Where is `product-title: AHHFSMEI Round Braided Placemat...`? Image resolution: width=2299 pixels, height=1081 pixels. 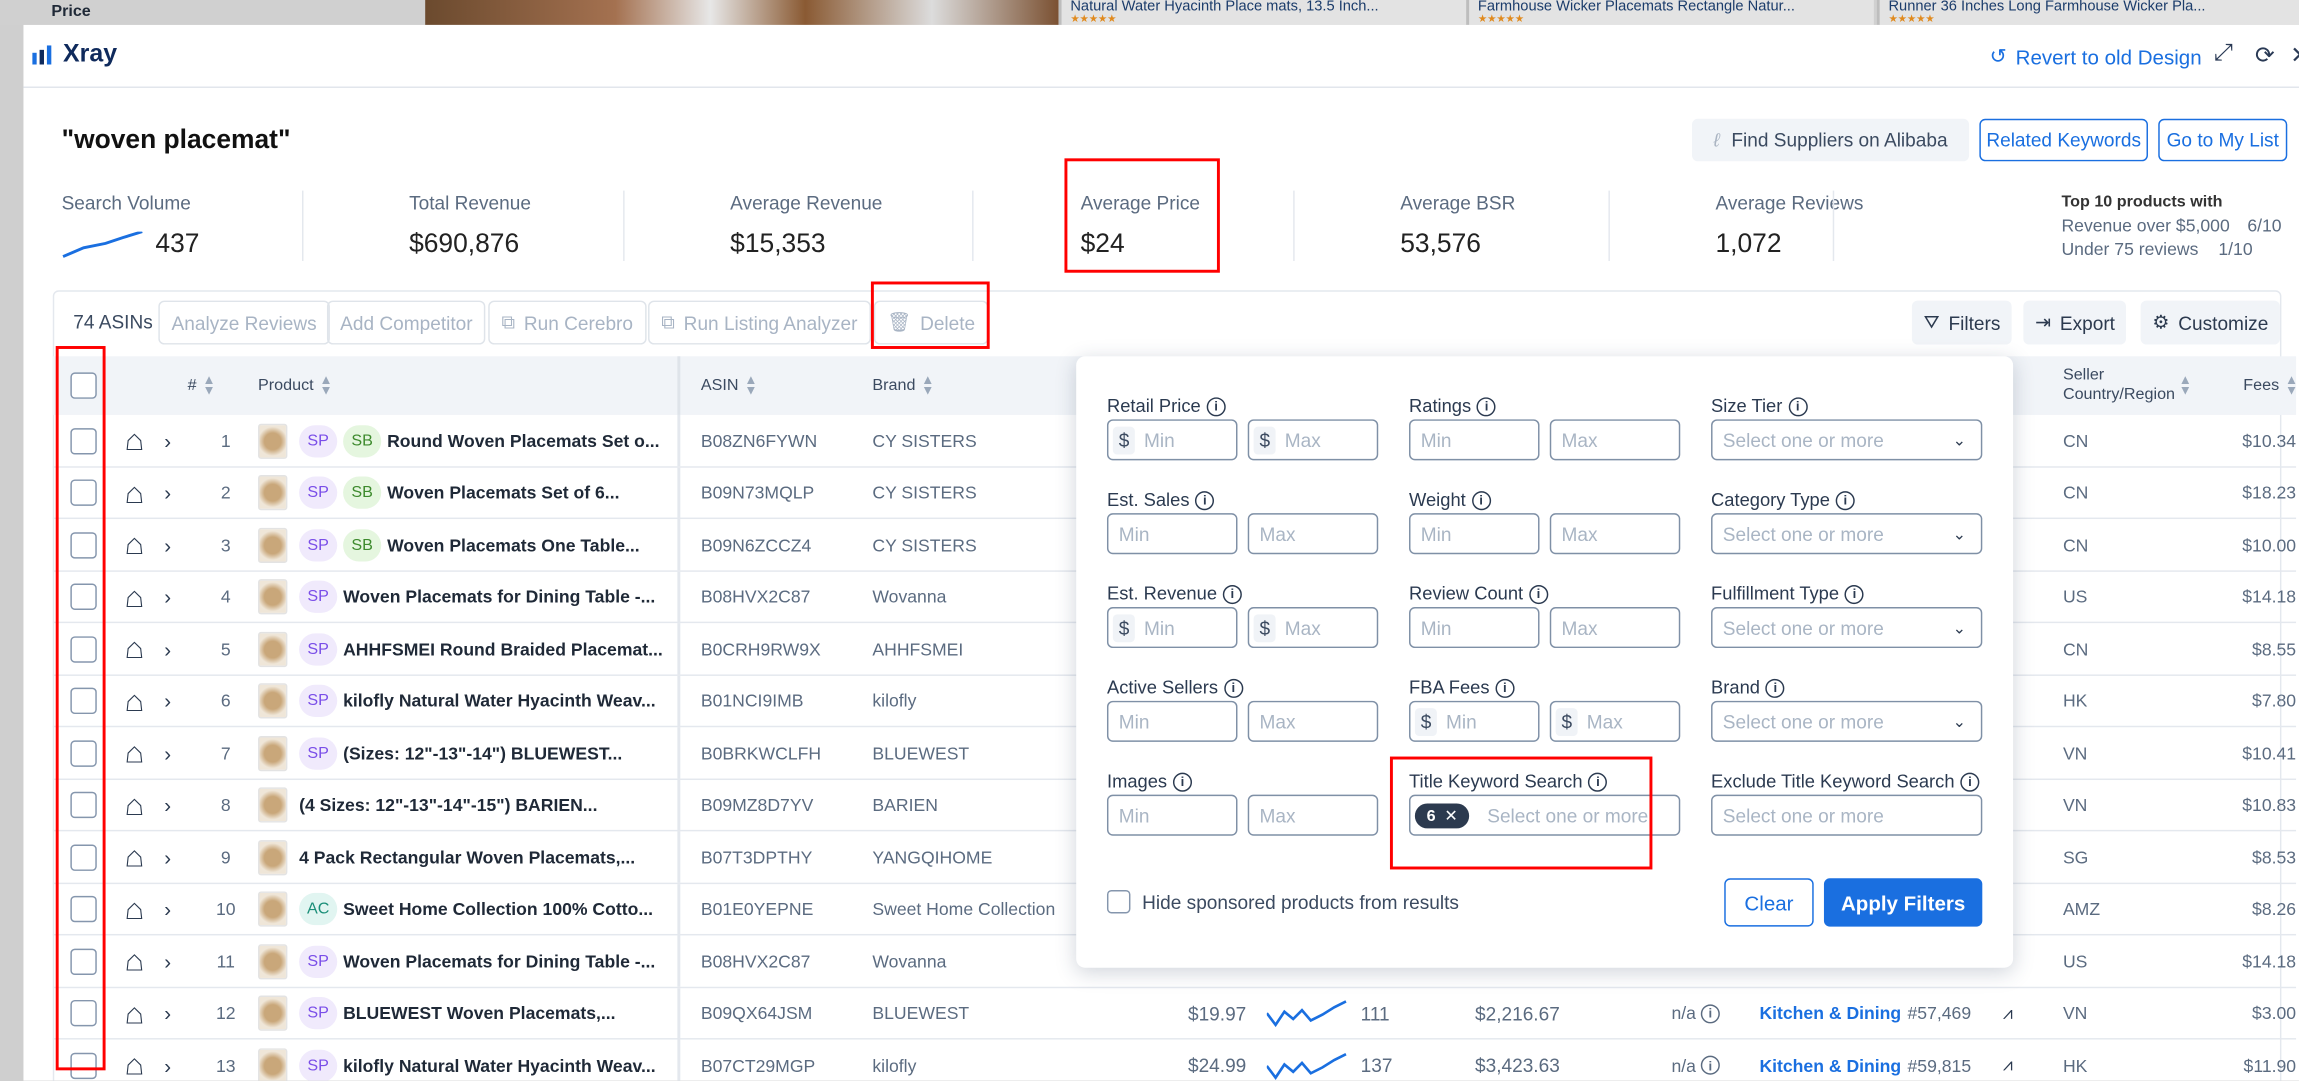 product-title: AHHFSMEI Round Braided Placemat... is located at coordinates (503, 649).